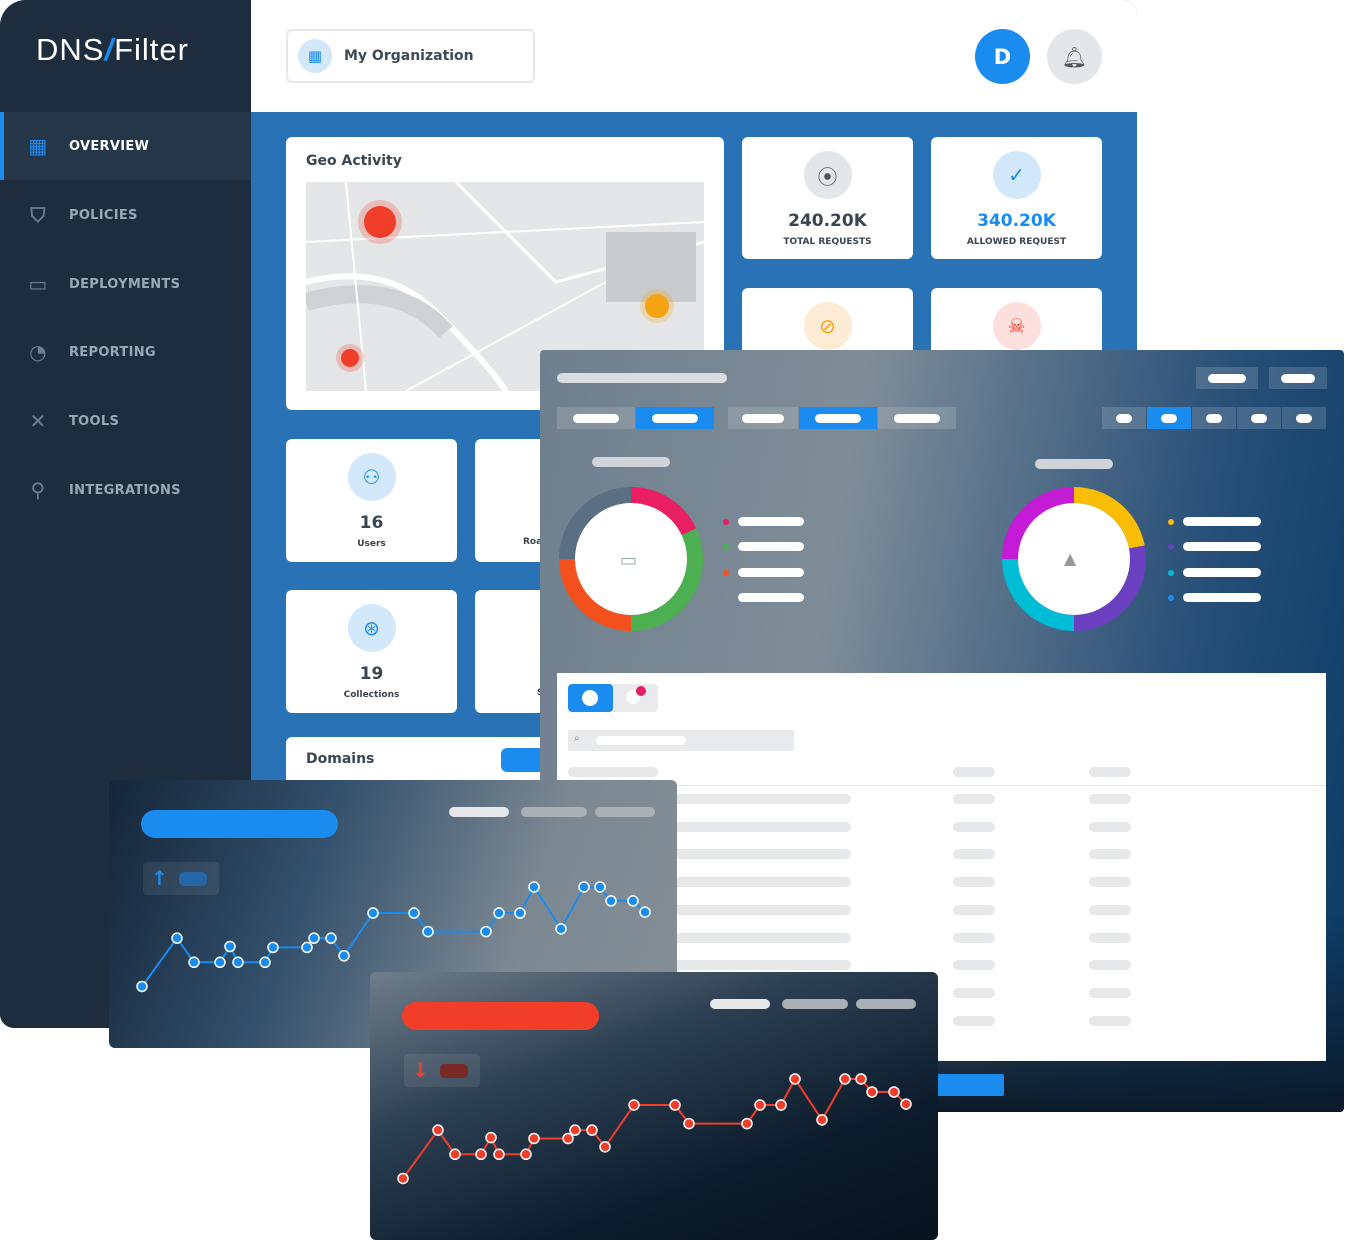  I want to click on search-input: ⌕, so click(681, 740).